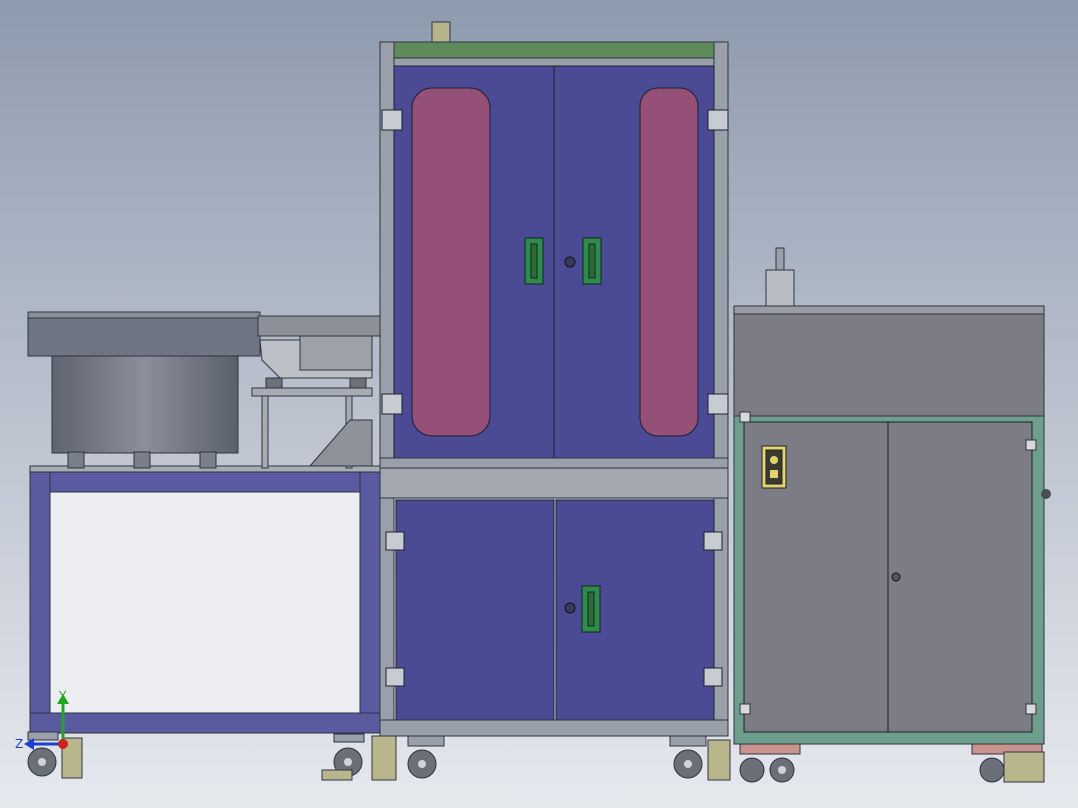  I want to click on lower-handle-grip, so click(591, 609).